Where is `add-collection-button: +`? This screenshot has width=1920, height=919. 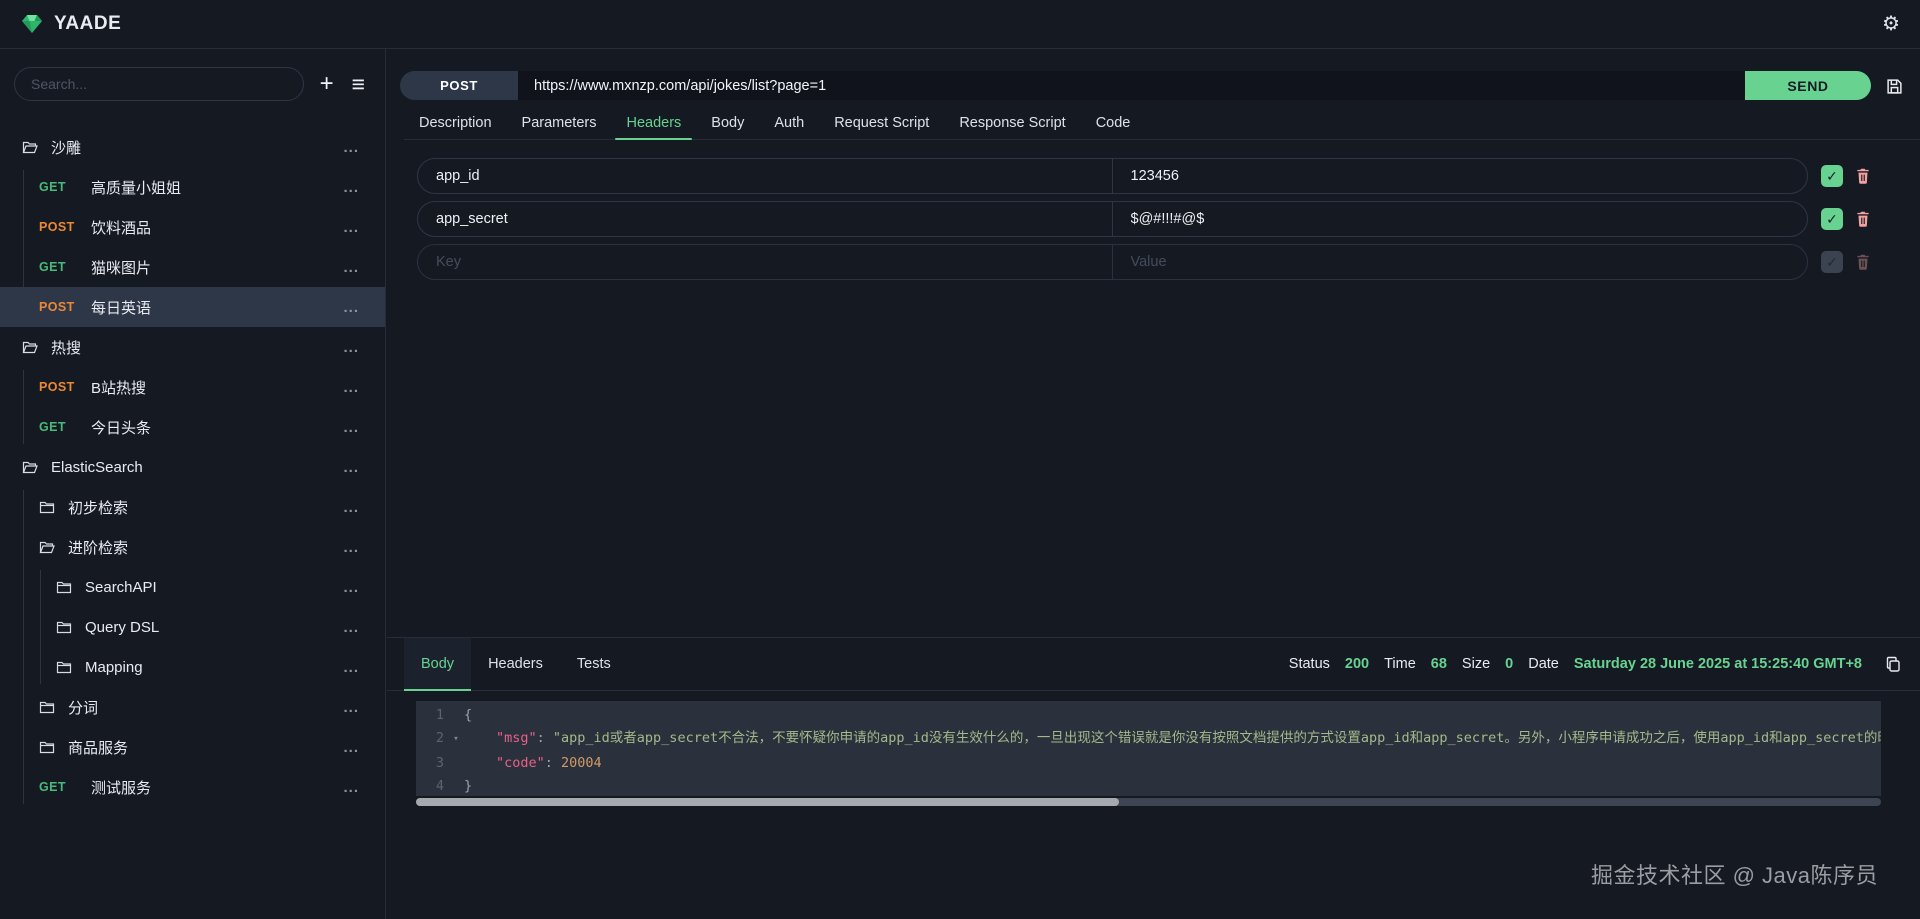 add-collection-button: + is located at coordinates (327, 84).